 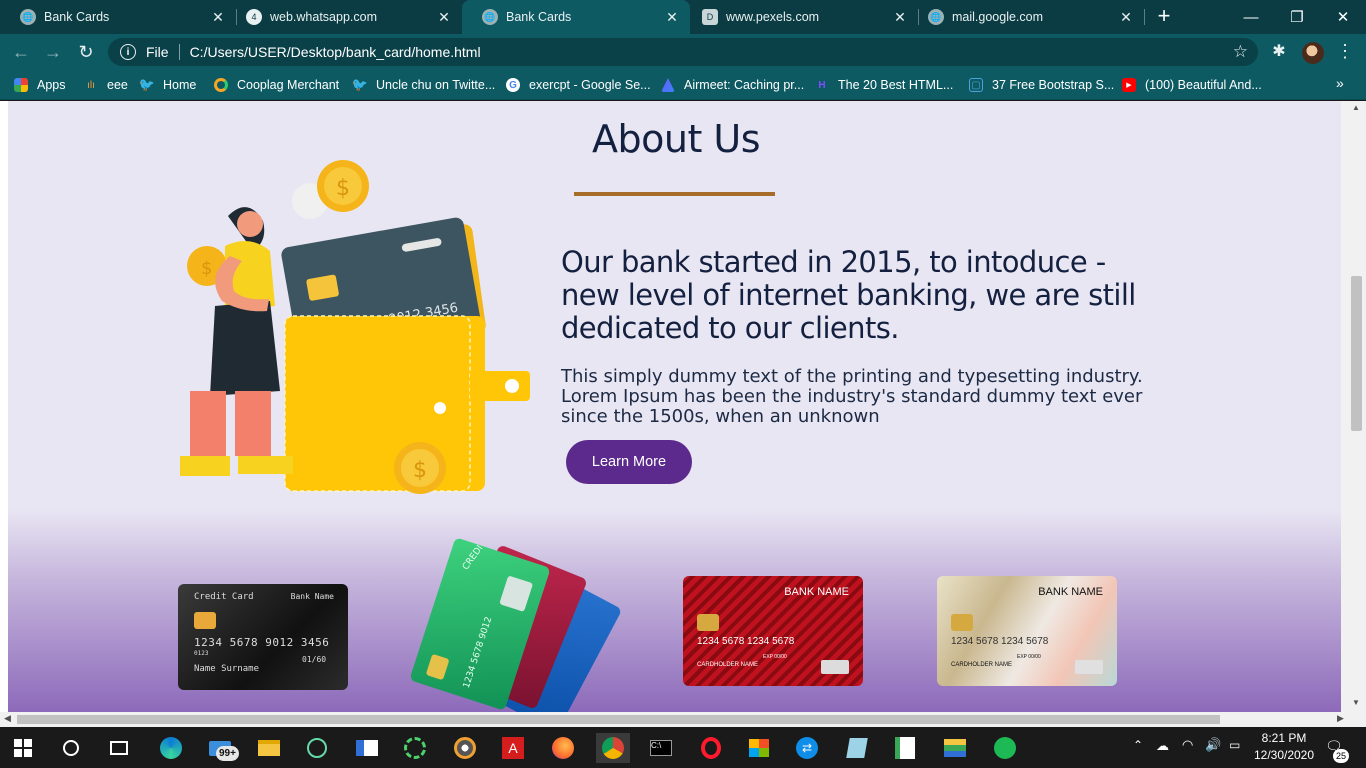 I want to click on search-circle-icon, so click(x=71, y=748).